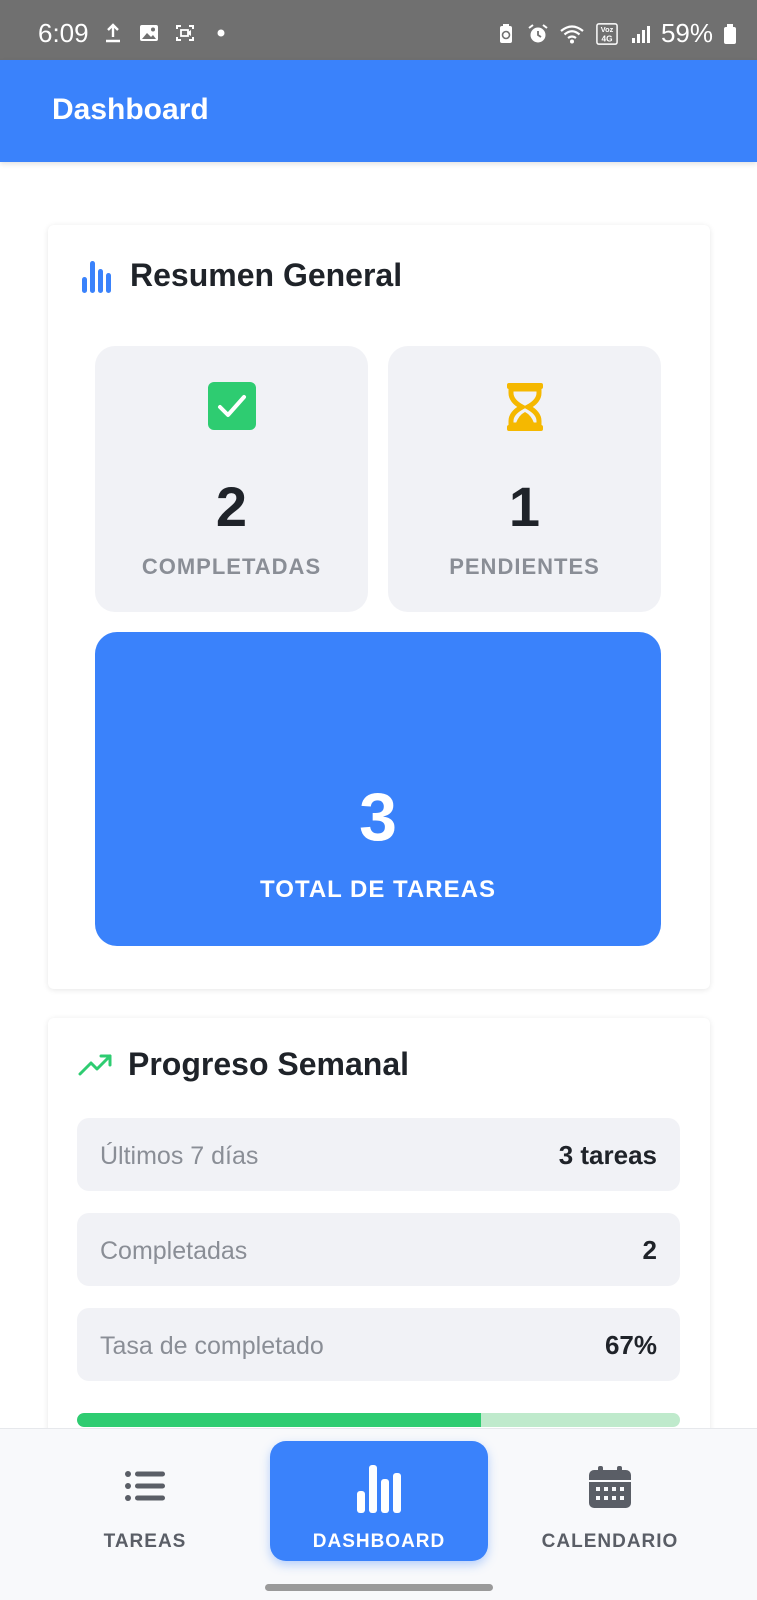 The height and width of the screenshot is (1600, 757). I want to click on total-count: 3, so click(378, 817).